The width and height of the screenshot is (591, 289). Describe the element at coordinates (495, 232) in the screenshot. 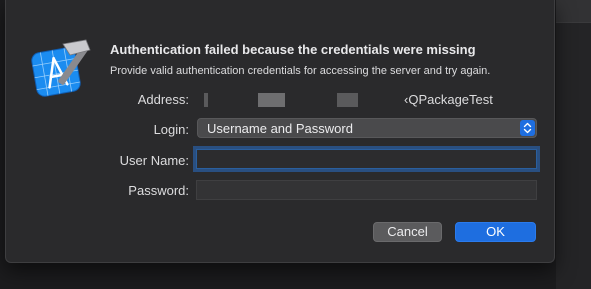

I see `ok-button: OK` at that location.